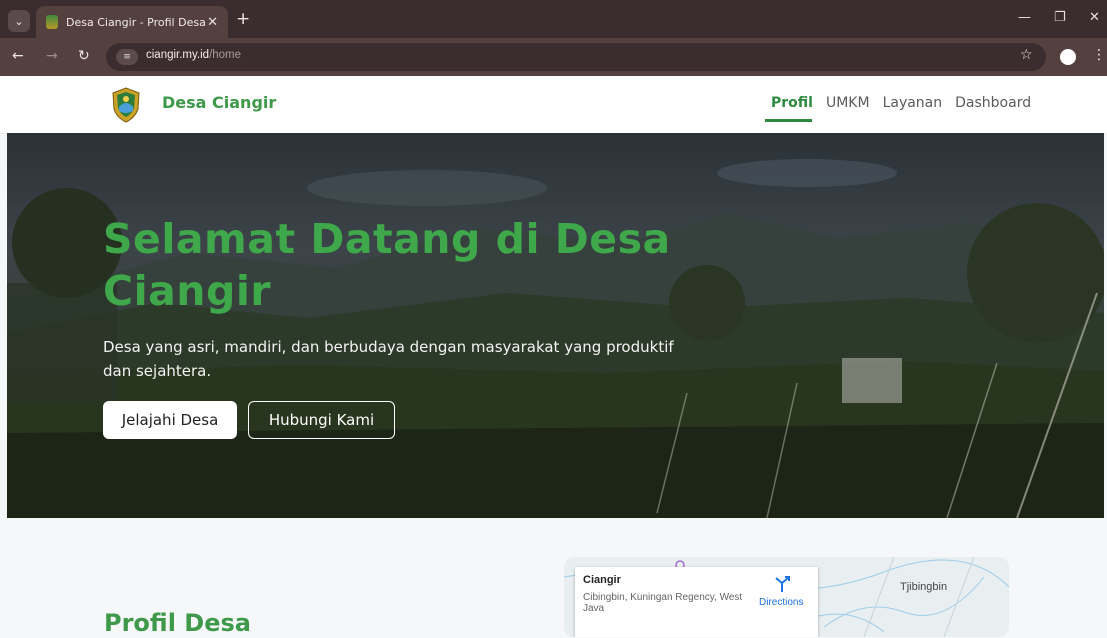 This screenshot has width=1107, height=638. I want to click on nav-item-layanan: Layanan, so click(913, 103).